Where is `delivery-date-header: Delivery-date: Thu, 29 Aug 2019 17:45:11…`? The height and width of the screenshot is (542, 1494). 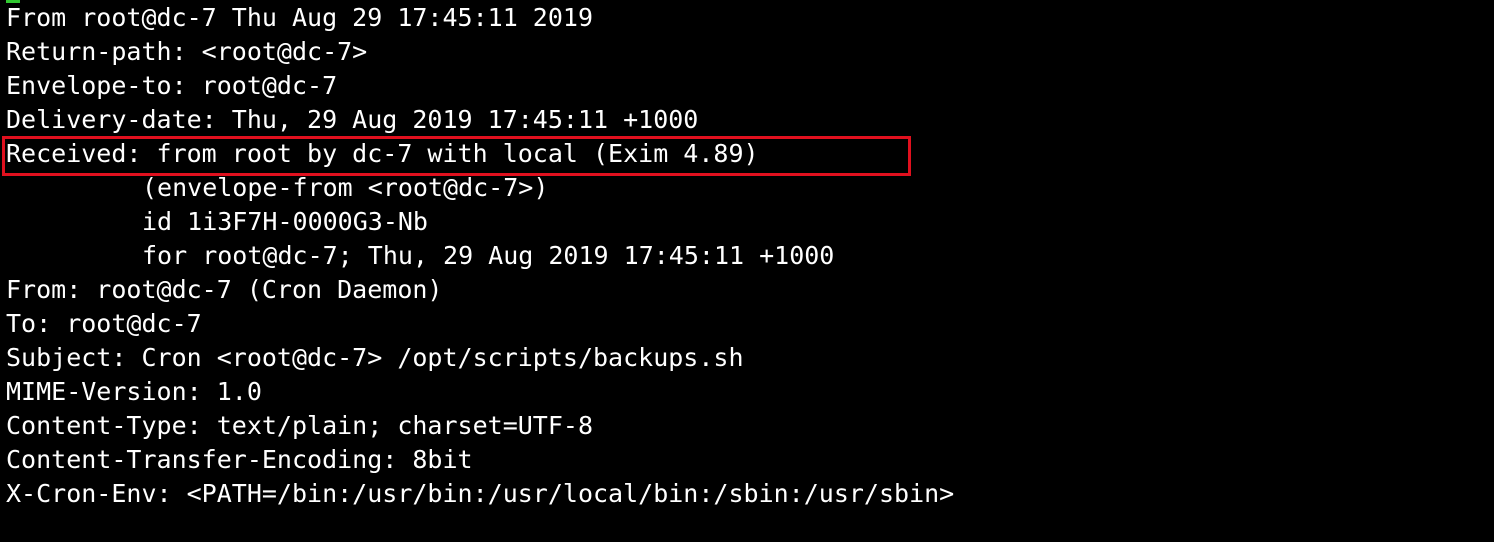 delivery-date-header: Delivery-date: Thu, 29 Aug 2019 17:45:11… is located at coordinates (352, 119).